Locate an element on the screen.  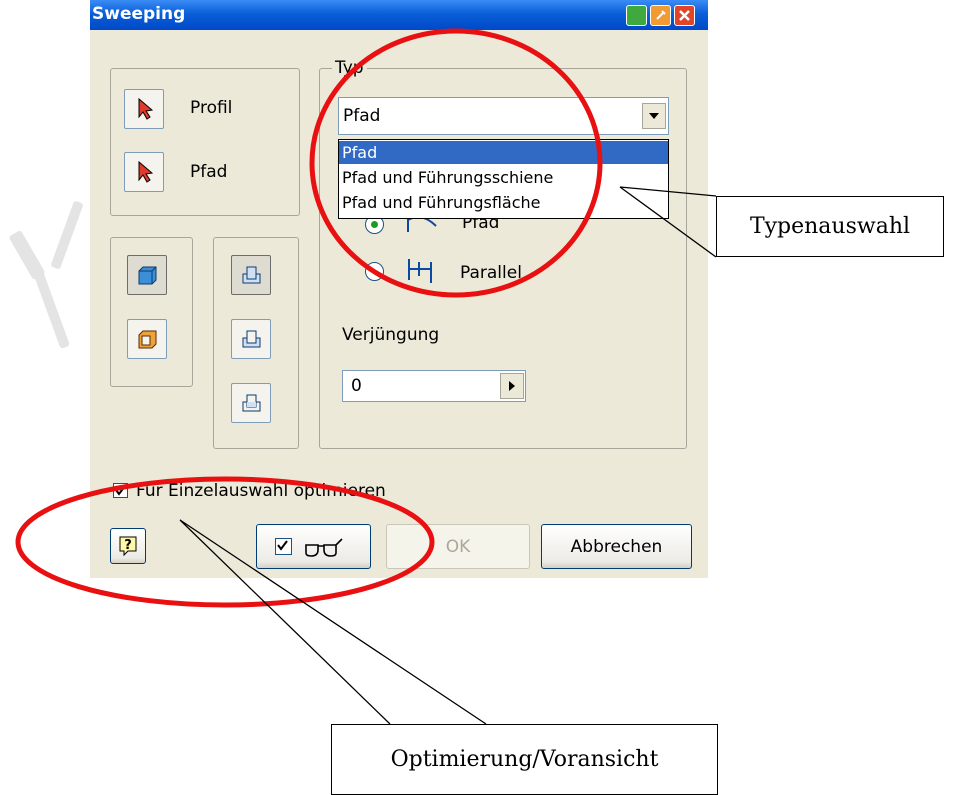
minimize-icon is located at coordinates (636, 15).